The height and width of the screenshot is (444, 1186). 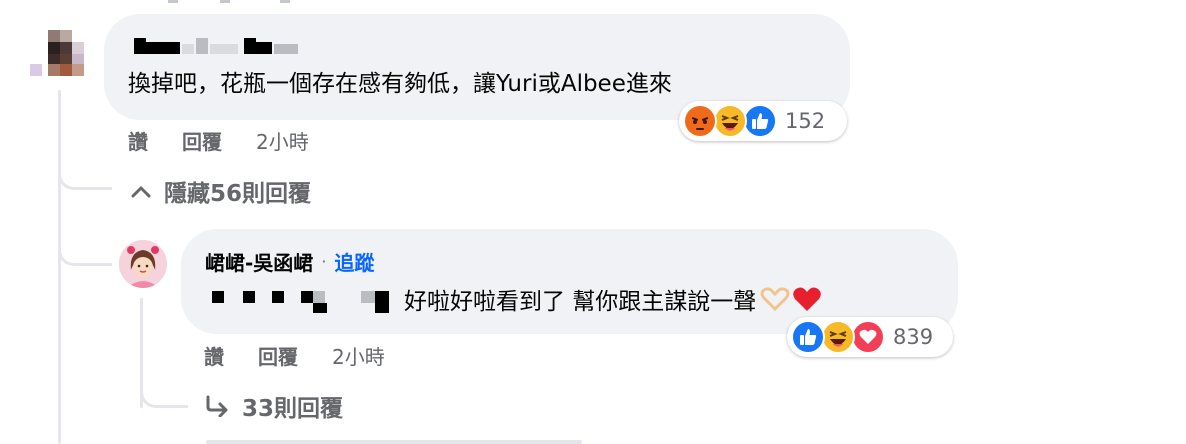 What do you see at coordinates (85, 170) in the screenshot?
I see `thread-elbow-hide` at bounding box center [85, 170].